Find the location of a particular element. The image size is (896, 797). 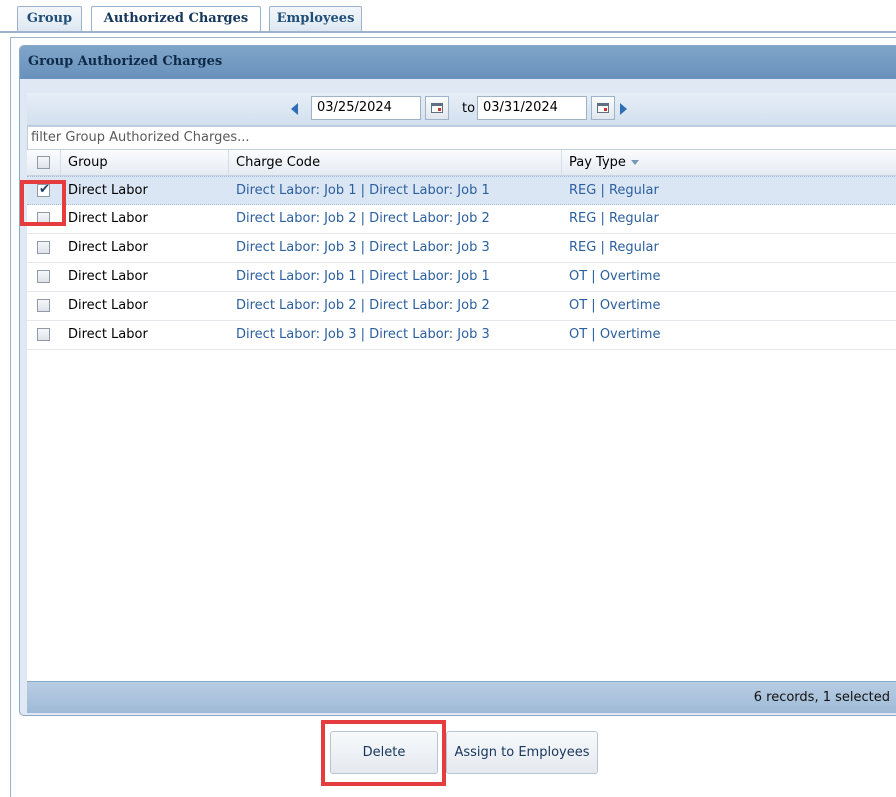

to-date-calendar-button is located at coordinates (603, 108).